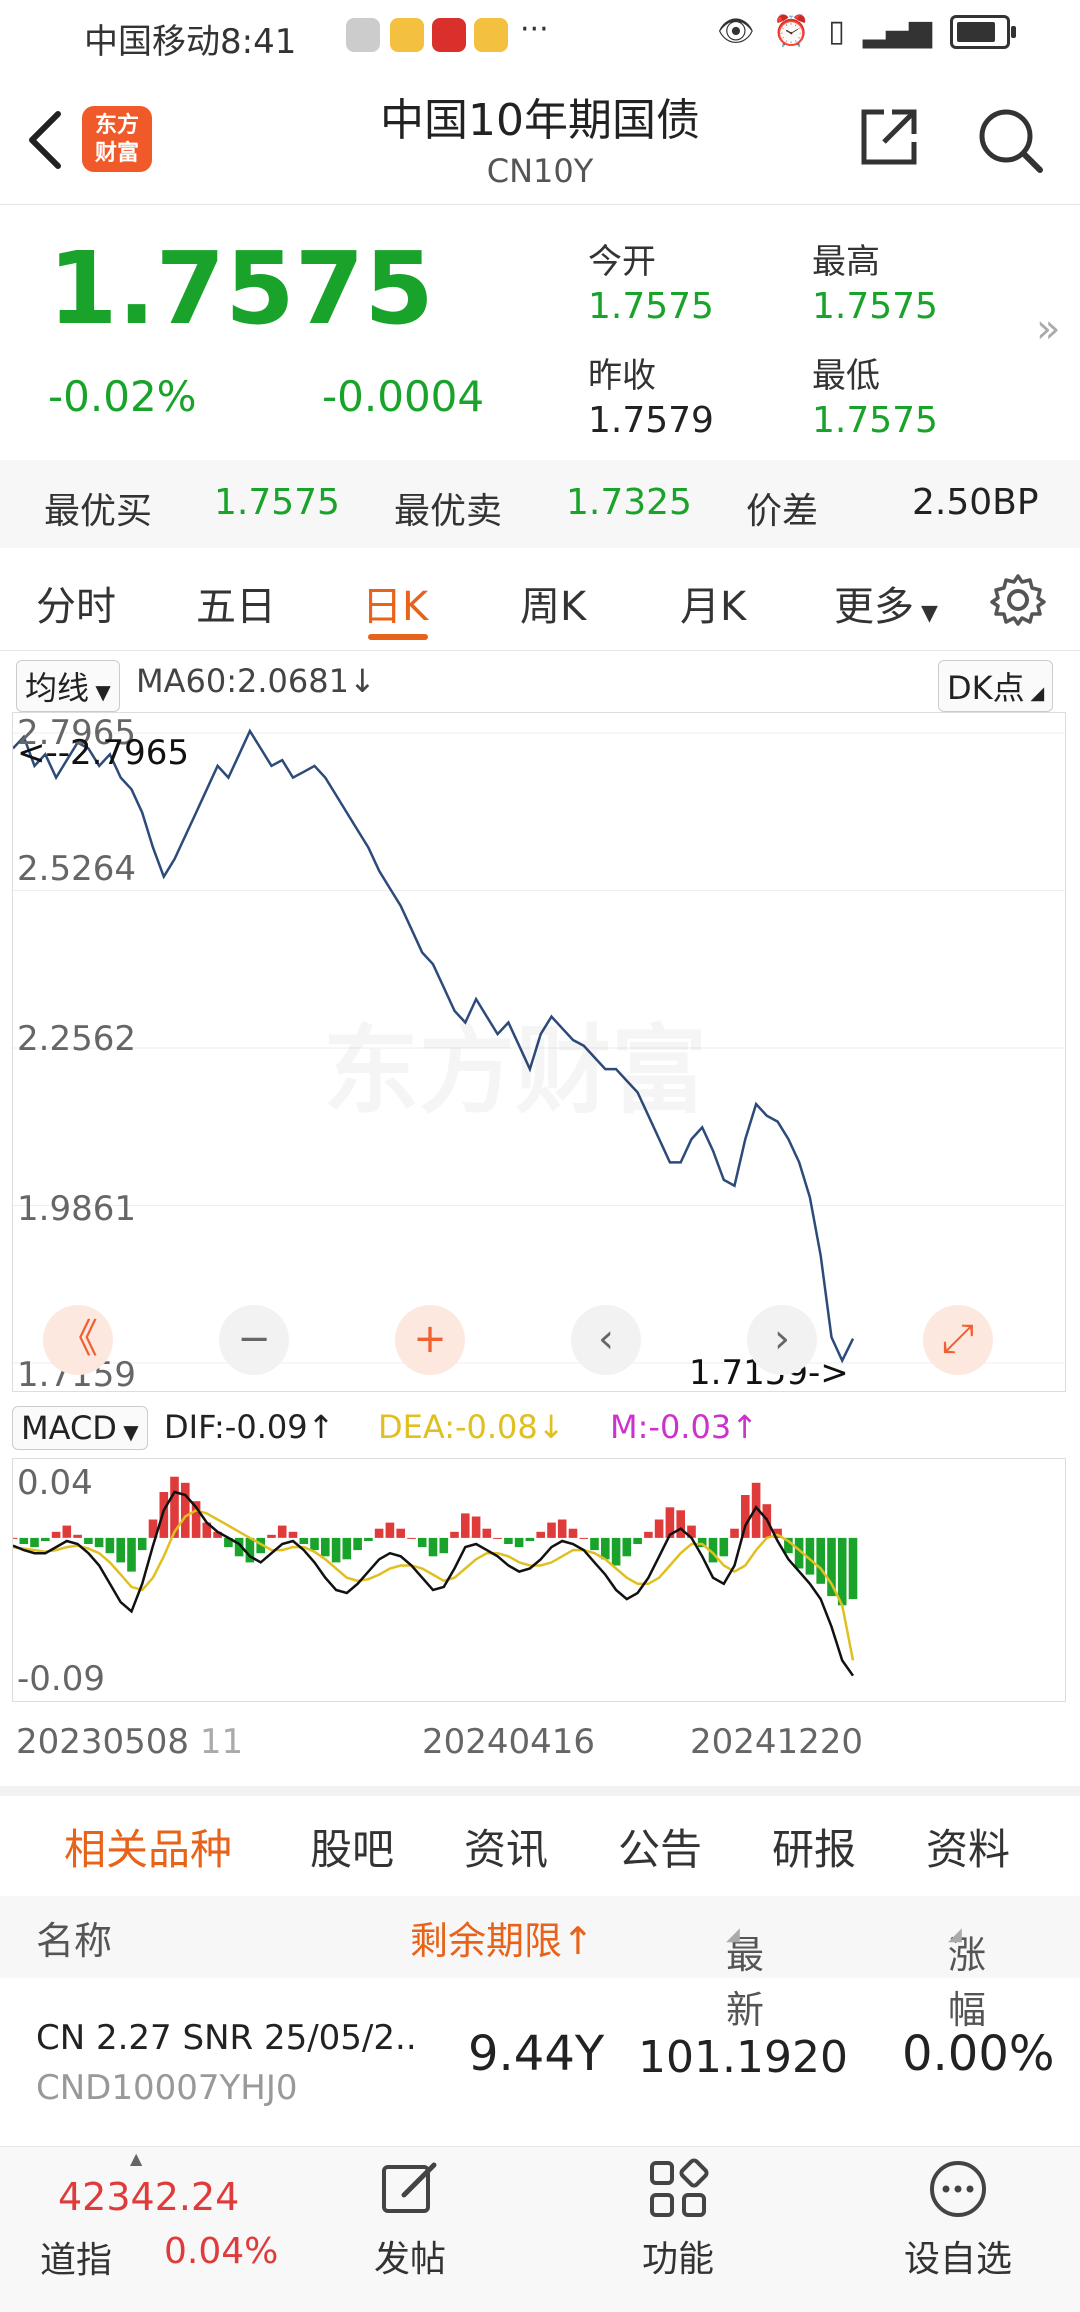  What do you see at coordinates (814, 1846) in the screenshot?
I see `tab-research: 研报` at bounding box center [814, 1846].